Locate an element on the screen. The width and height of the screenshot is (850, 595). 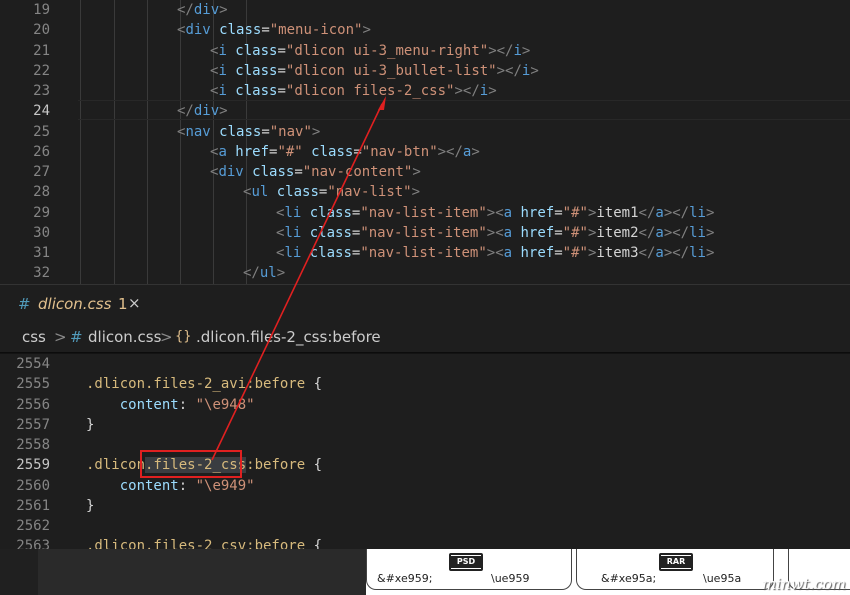
code-line: 19 </div> is located at coordinates (425, 10).